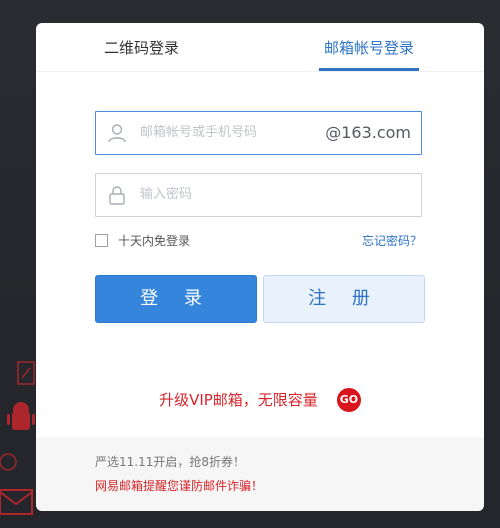  What do you see at coordinates (101, 240) in the screenshot?
I see `remember-checkbox` at bounding box center [101, 240].